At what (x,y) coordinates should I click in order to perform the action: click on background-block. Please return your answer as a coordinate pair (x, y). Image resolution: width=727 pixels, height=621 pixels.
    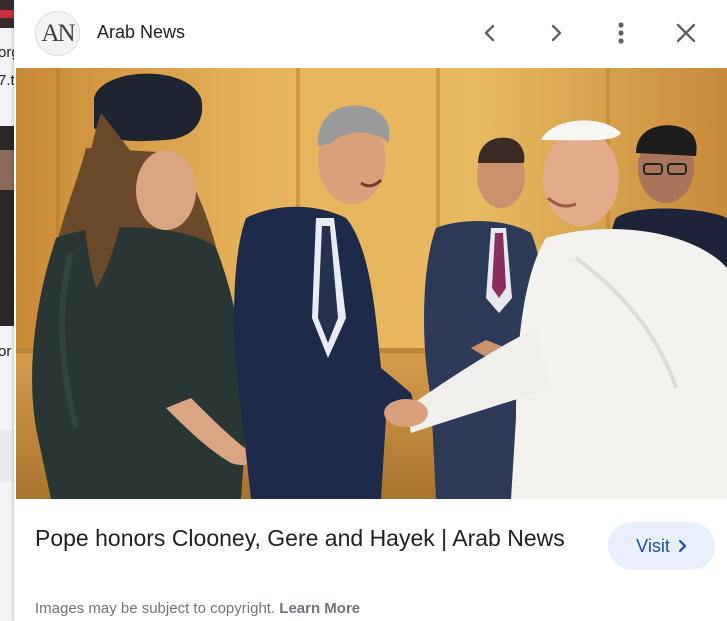
    Looking at the image, I should click on (7, 456).